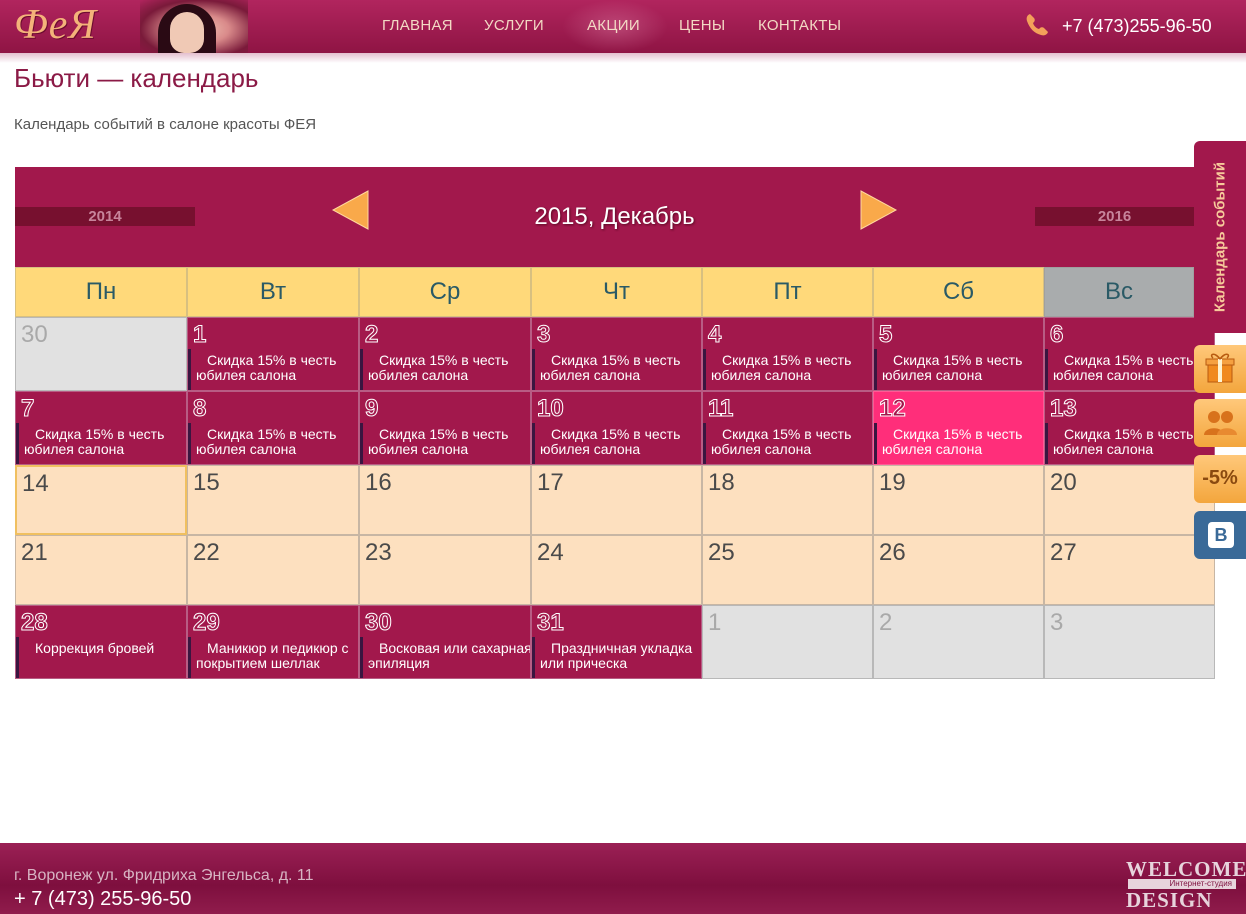 The image size is (1246, 914). I want to click on nav-item-promotions: АКЦИИ, so click(613, 25).